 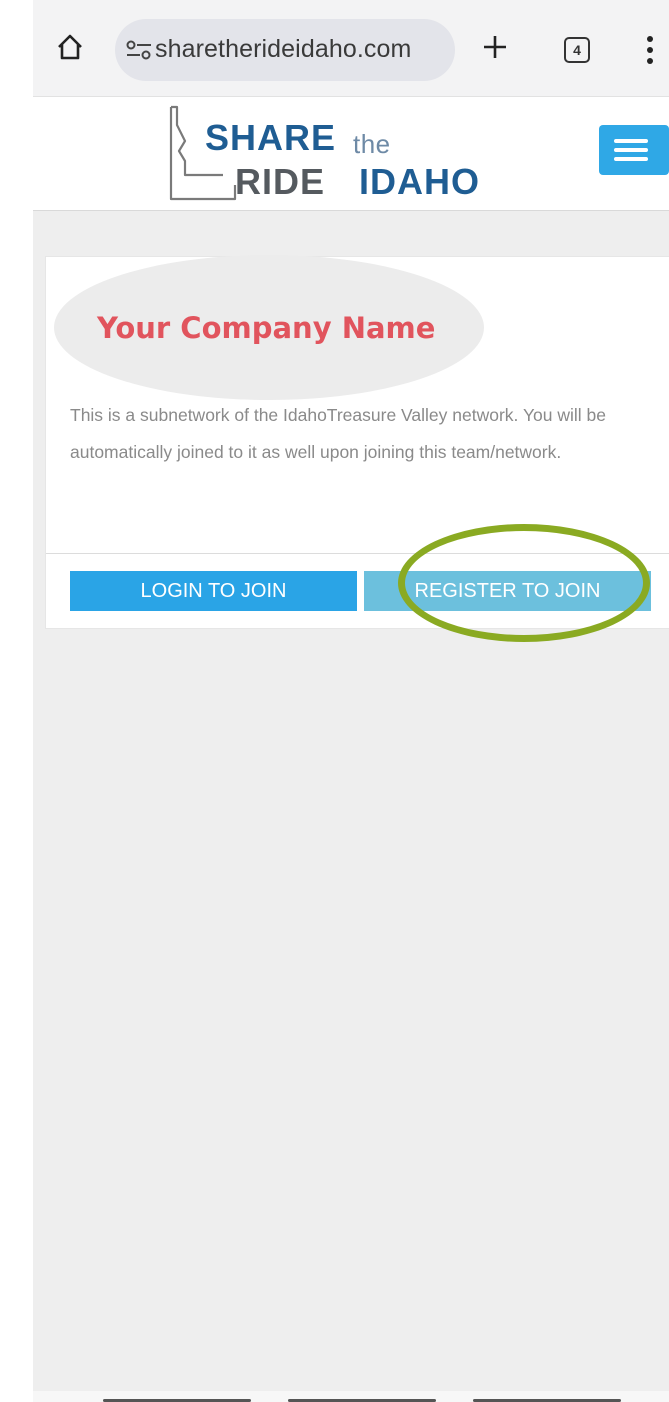 What do you see at coordinates (372, 144) in the screenshot?
I see `logo-the-text: the` at bounding box center [372, 144].